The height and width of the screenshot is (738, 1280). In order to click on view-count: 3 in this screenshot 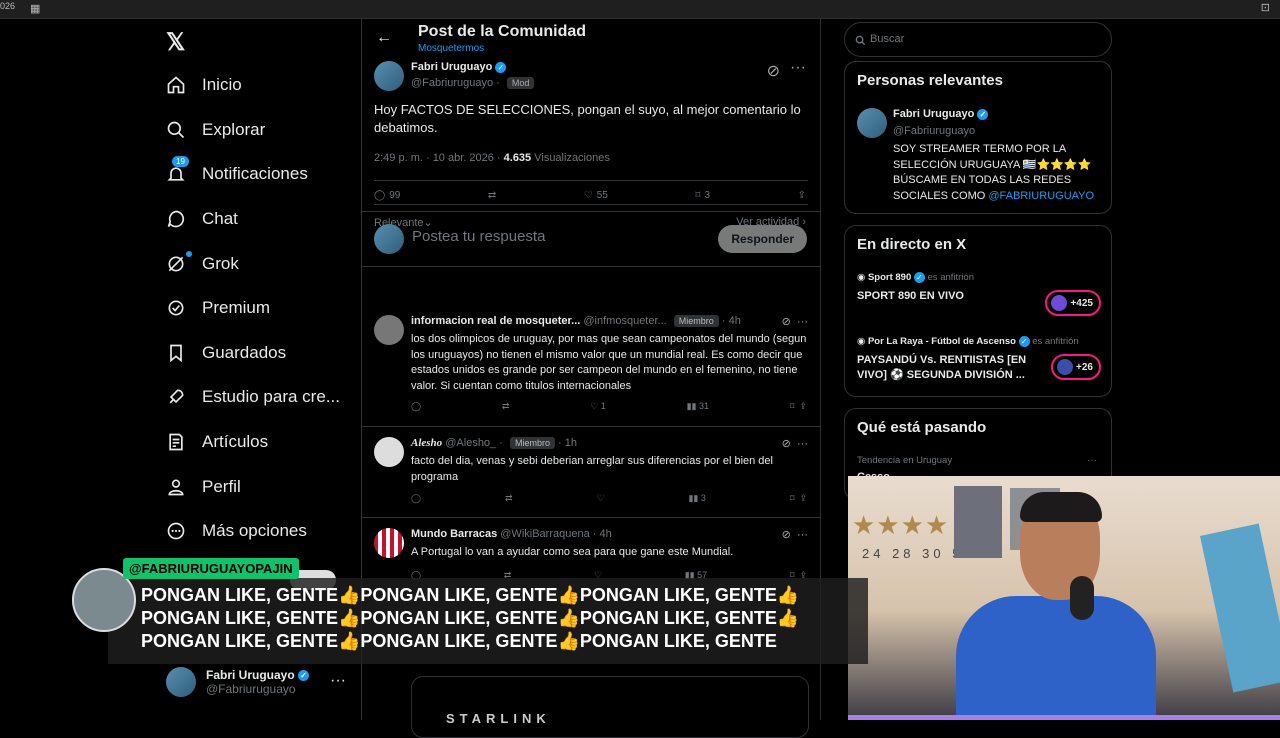, I will do `click(703, 498)`.